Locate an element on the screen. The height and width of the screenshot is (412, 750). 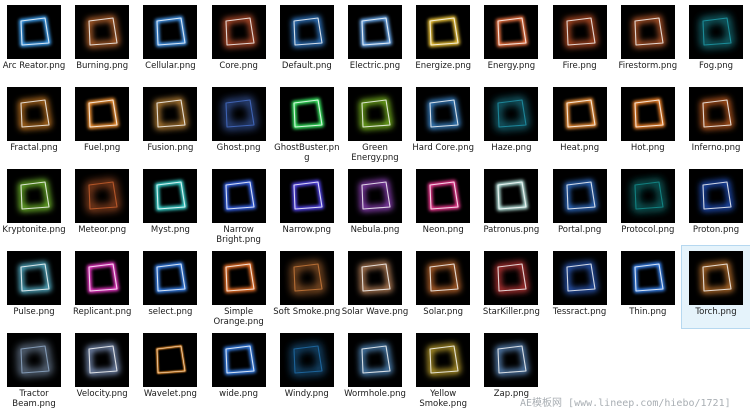
file-item: Wormhole.png is located at coordinates (375, 369).